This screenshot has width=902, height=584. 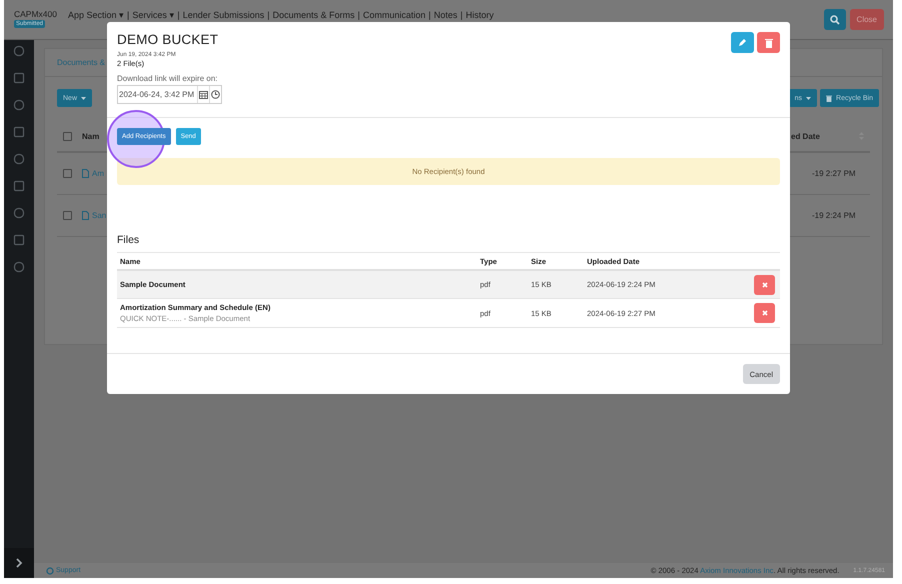 What do you see at coordinates (35, 14) in the screenshot?
I see `brand-name: CAPMx400` at bounding box center [35, 14].